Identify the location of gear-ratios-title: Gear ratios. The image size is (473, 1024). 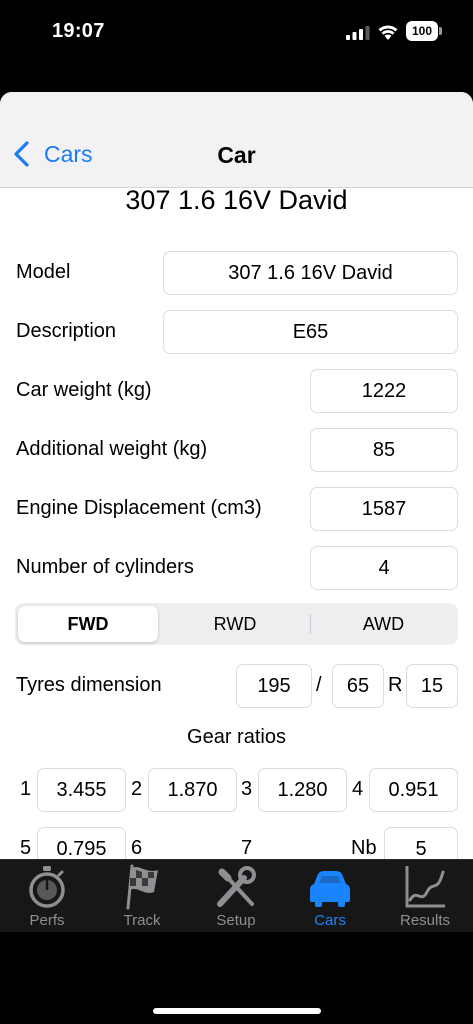
(236, 737).